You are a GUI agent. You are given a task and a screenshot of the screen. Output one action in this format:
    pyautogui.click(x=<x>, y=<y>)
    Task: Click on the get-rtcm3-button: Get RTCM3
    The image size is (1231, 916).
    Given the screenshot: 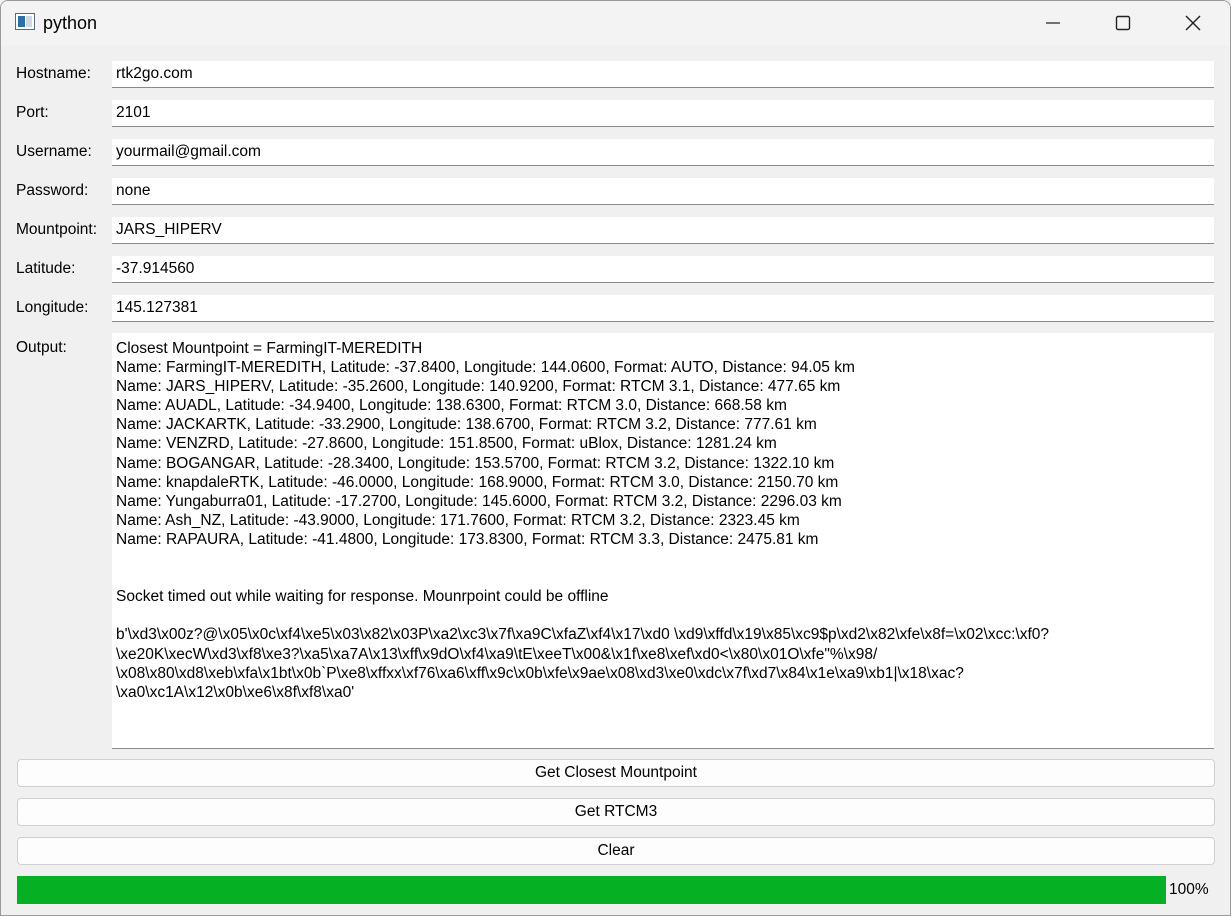 What is the action you would take?
    pyautogui.click(x=616, y=812)
    